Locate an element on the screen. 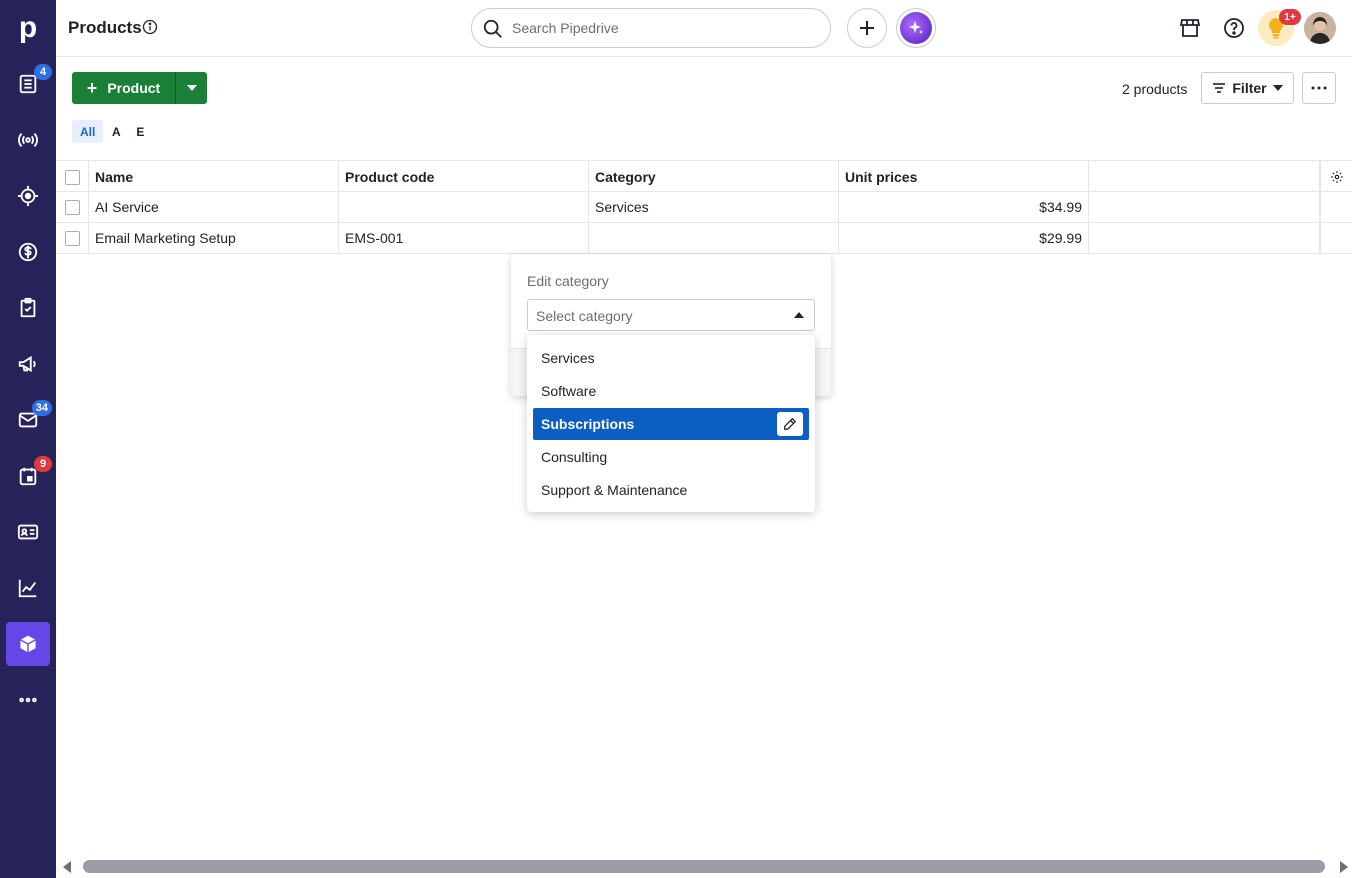 This screenshot has height=878, width=1352. leads-badge: 4 is located at coordinates (43, 72).